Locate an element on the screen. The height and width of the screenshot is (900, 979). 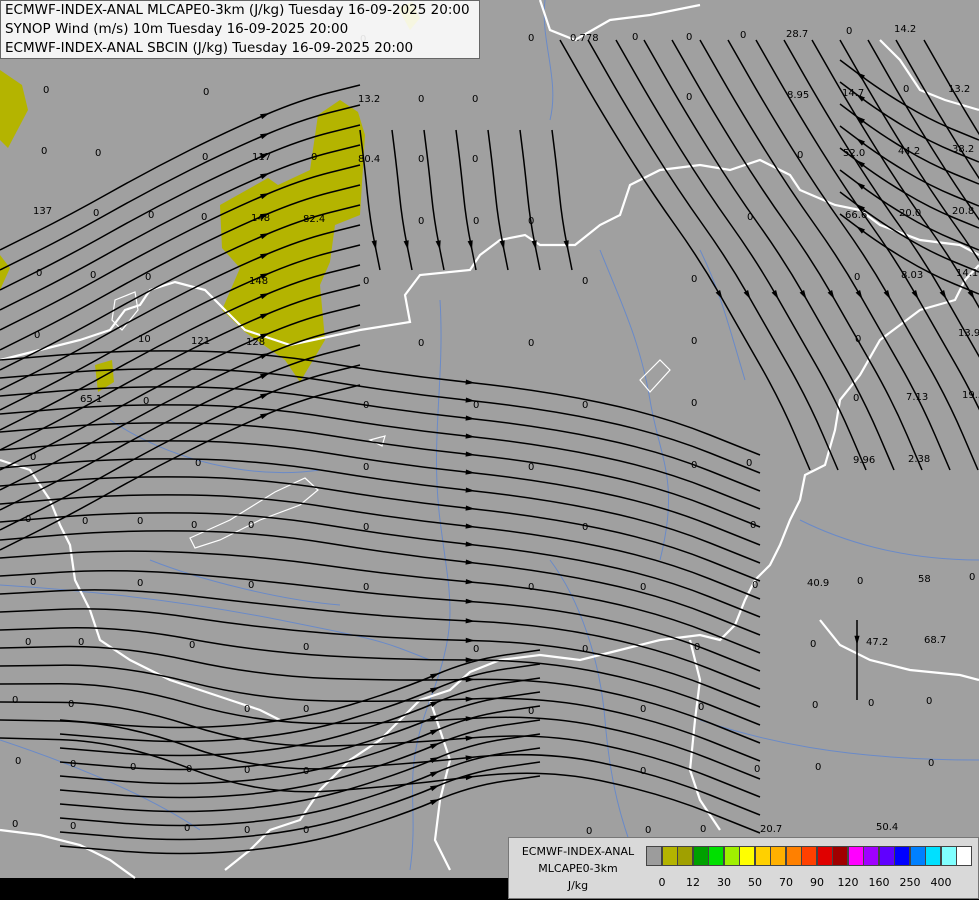
legend-title-source: ECMWF-INDEX-ANAL is located at coordinates (578, 851).